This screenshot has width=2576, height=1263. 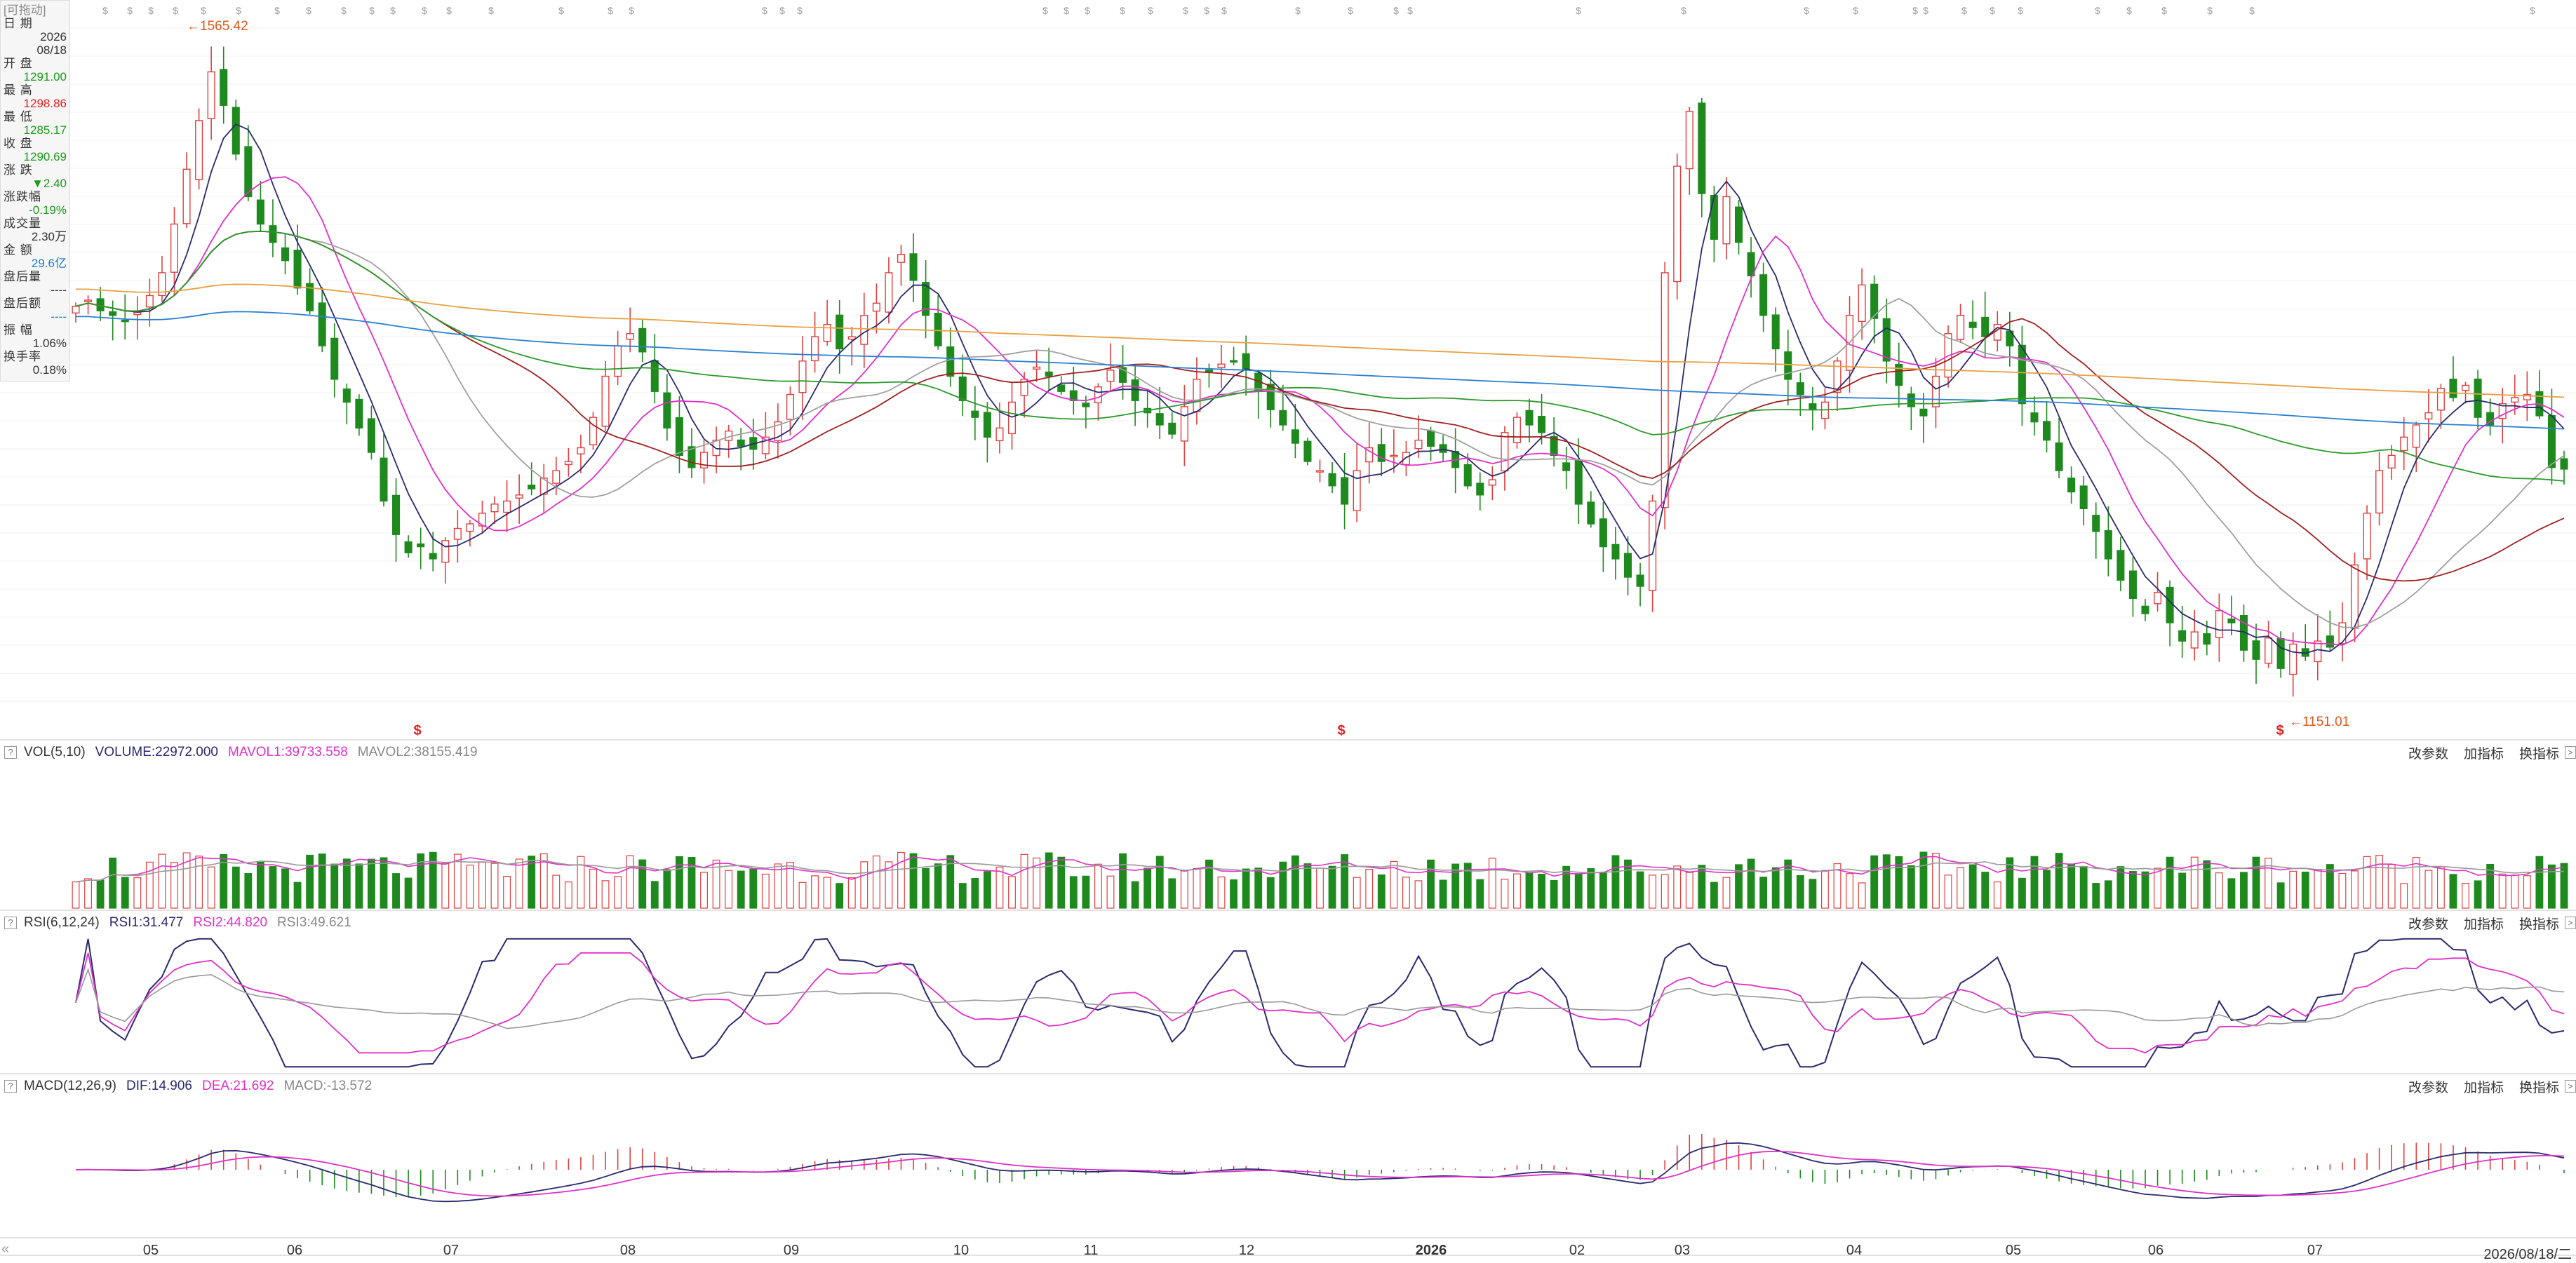 What do you see at coordinates (18, 170) in the screenshot?
I see `info-label: 涨 跌` at bounding box center [18, 170].